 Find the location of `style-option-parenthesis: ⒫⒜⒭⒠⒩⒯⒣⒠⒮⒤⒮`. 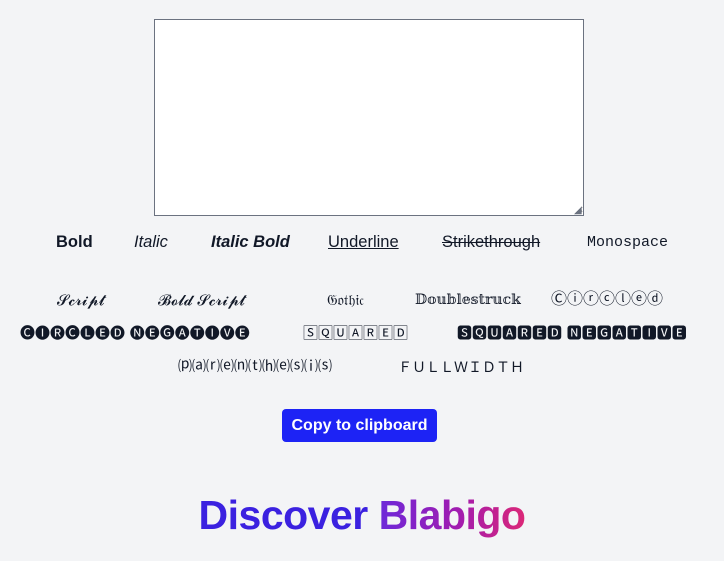

style-option-parenthesis: ⒫⒜⒭⒠⒩⒯⒣⒠⒮⒤⒮ is located at coordinates (255, 367).